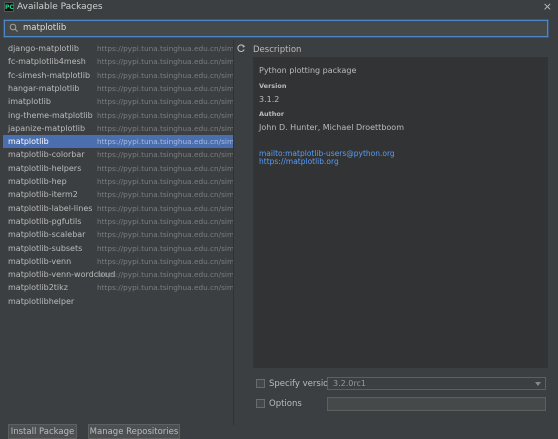 This screenshot has height=439, width=558. Describe the element at coordinates (308, 70) in the screenshot. I see `package-summary: Python plotting package` at that location.